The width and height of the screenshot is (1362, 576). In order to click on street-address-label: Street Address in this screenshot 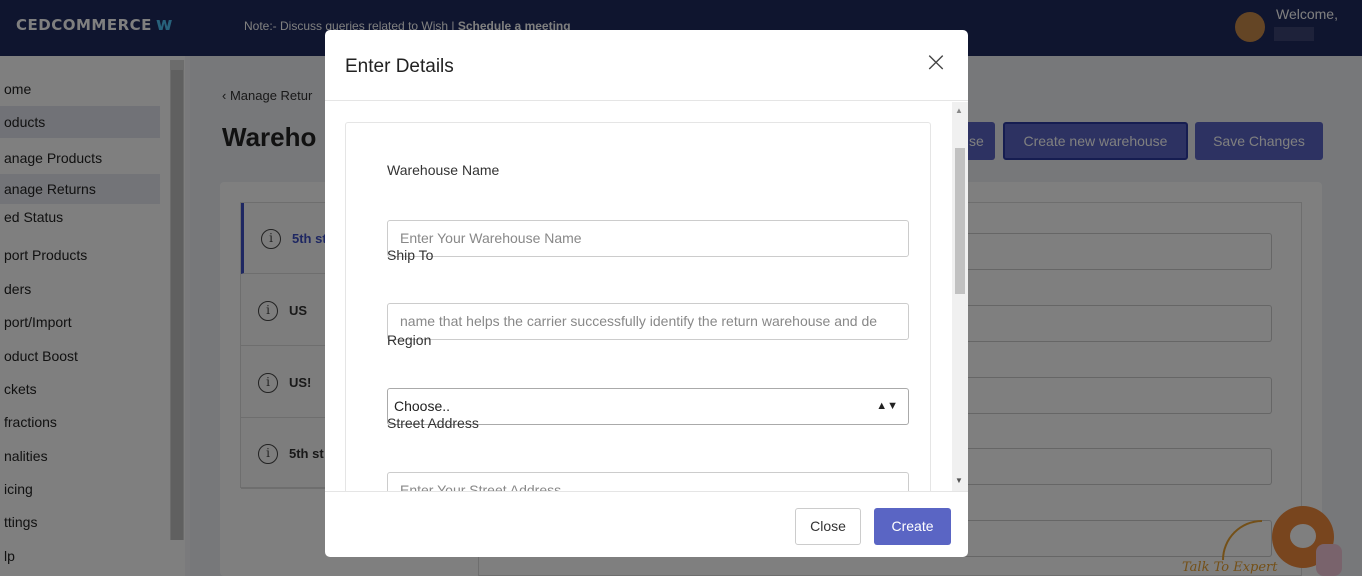, I will do `click(433, 423)`.